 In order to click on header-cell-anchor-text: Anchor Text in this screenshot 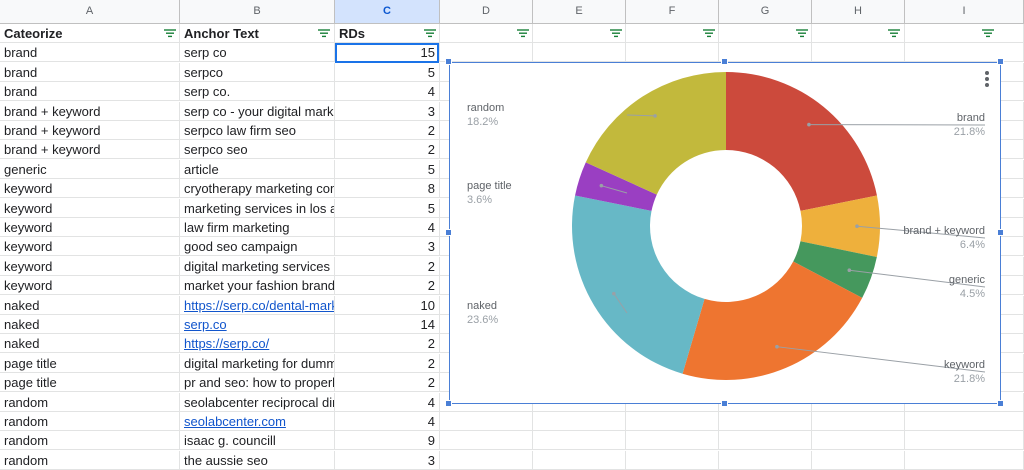, I will do `click(257, 33)`.